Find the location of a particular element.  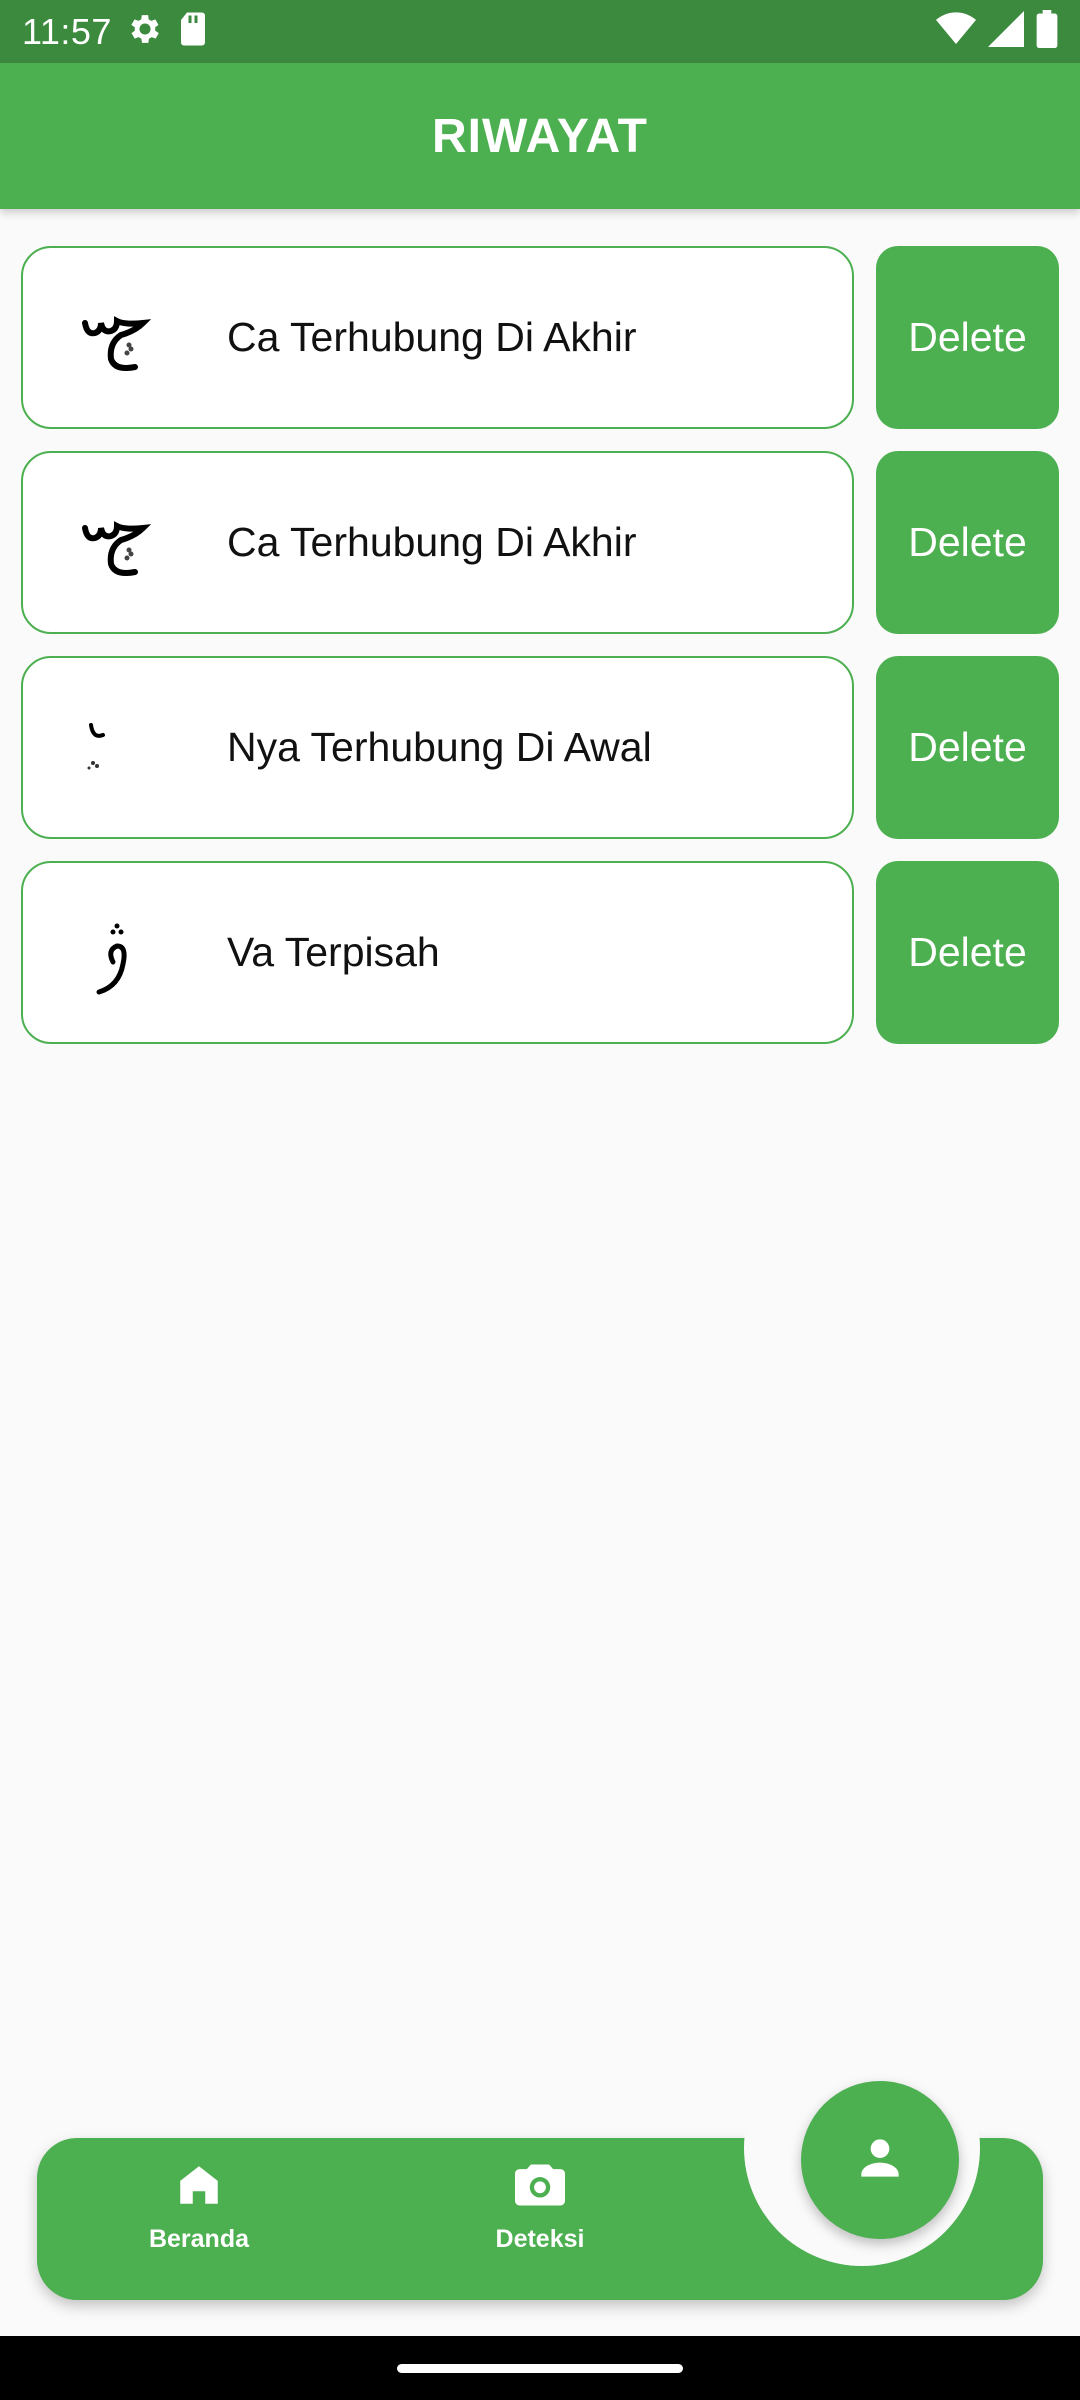

arabic-letter-nya-initial-thumbnail is located at coordinates (118, 748).